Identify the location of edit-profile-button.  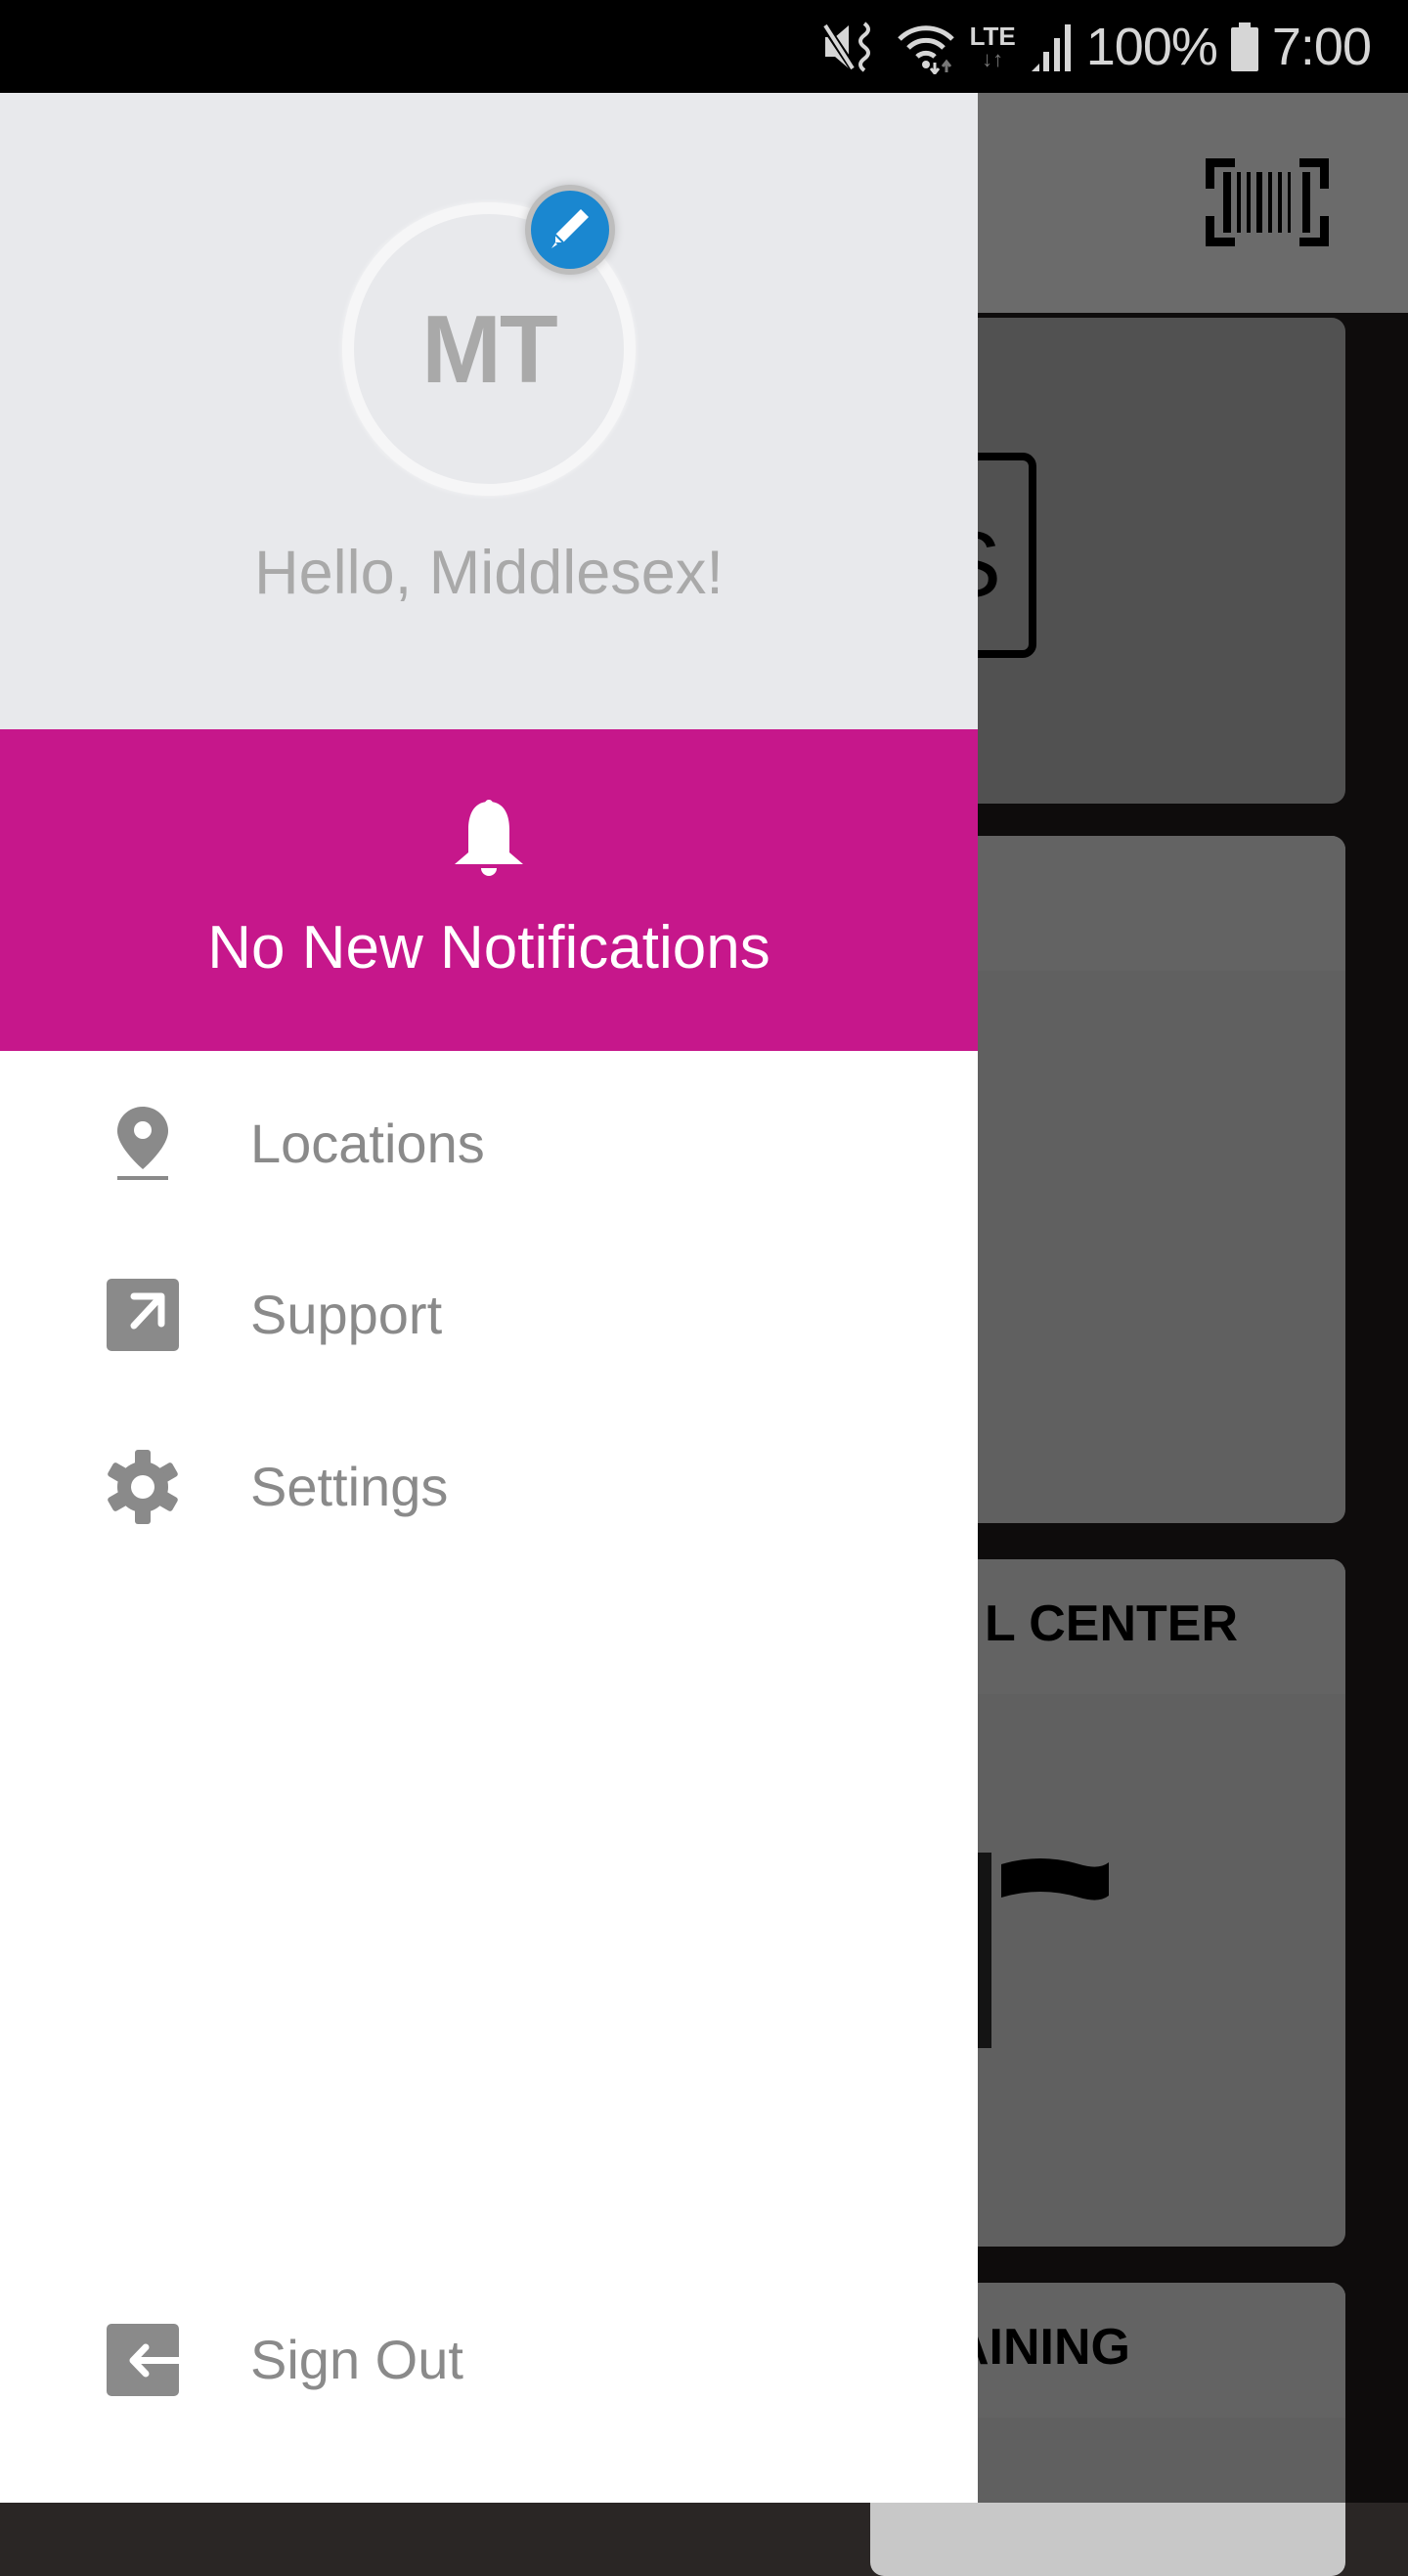
(570, 230).